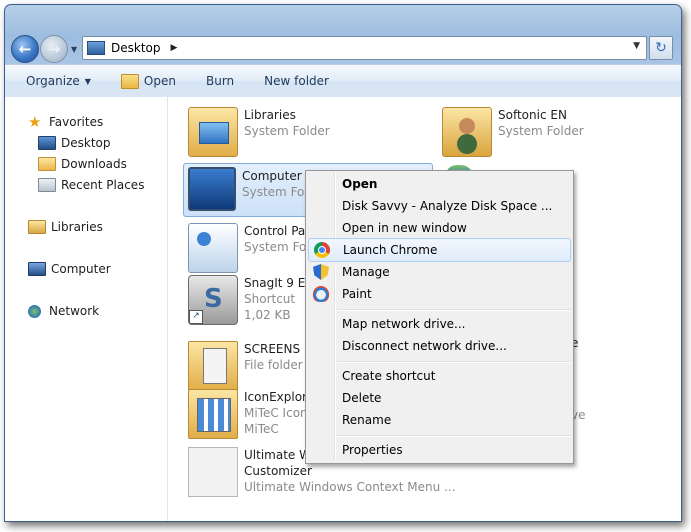 The height and width of the screenshot is (532, 691). I want to click on file-item-softonic: Softonic EN System Folder, so click(513, 132).